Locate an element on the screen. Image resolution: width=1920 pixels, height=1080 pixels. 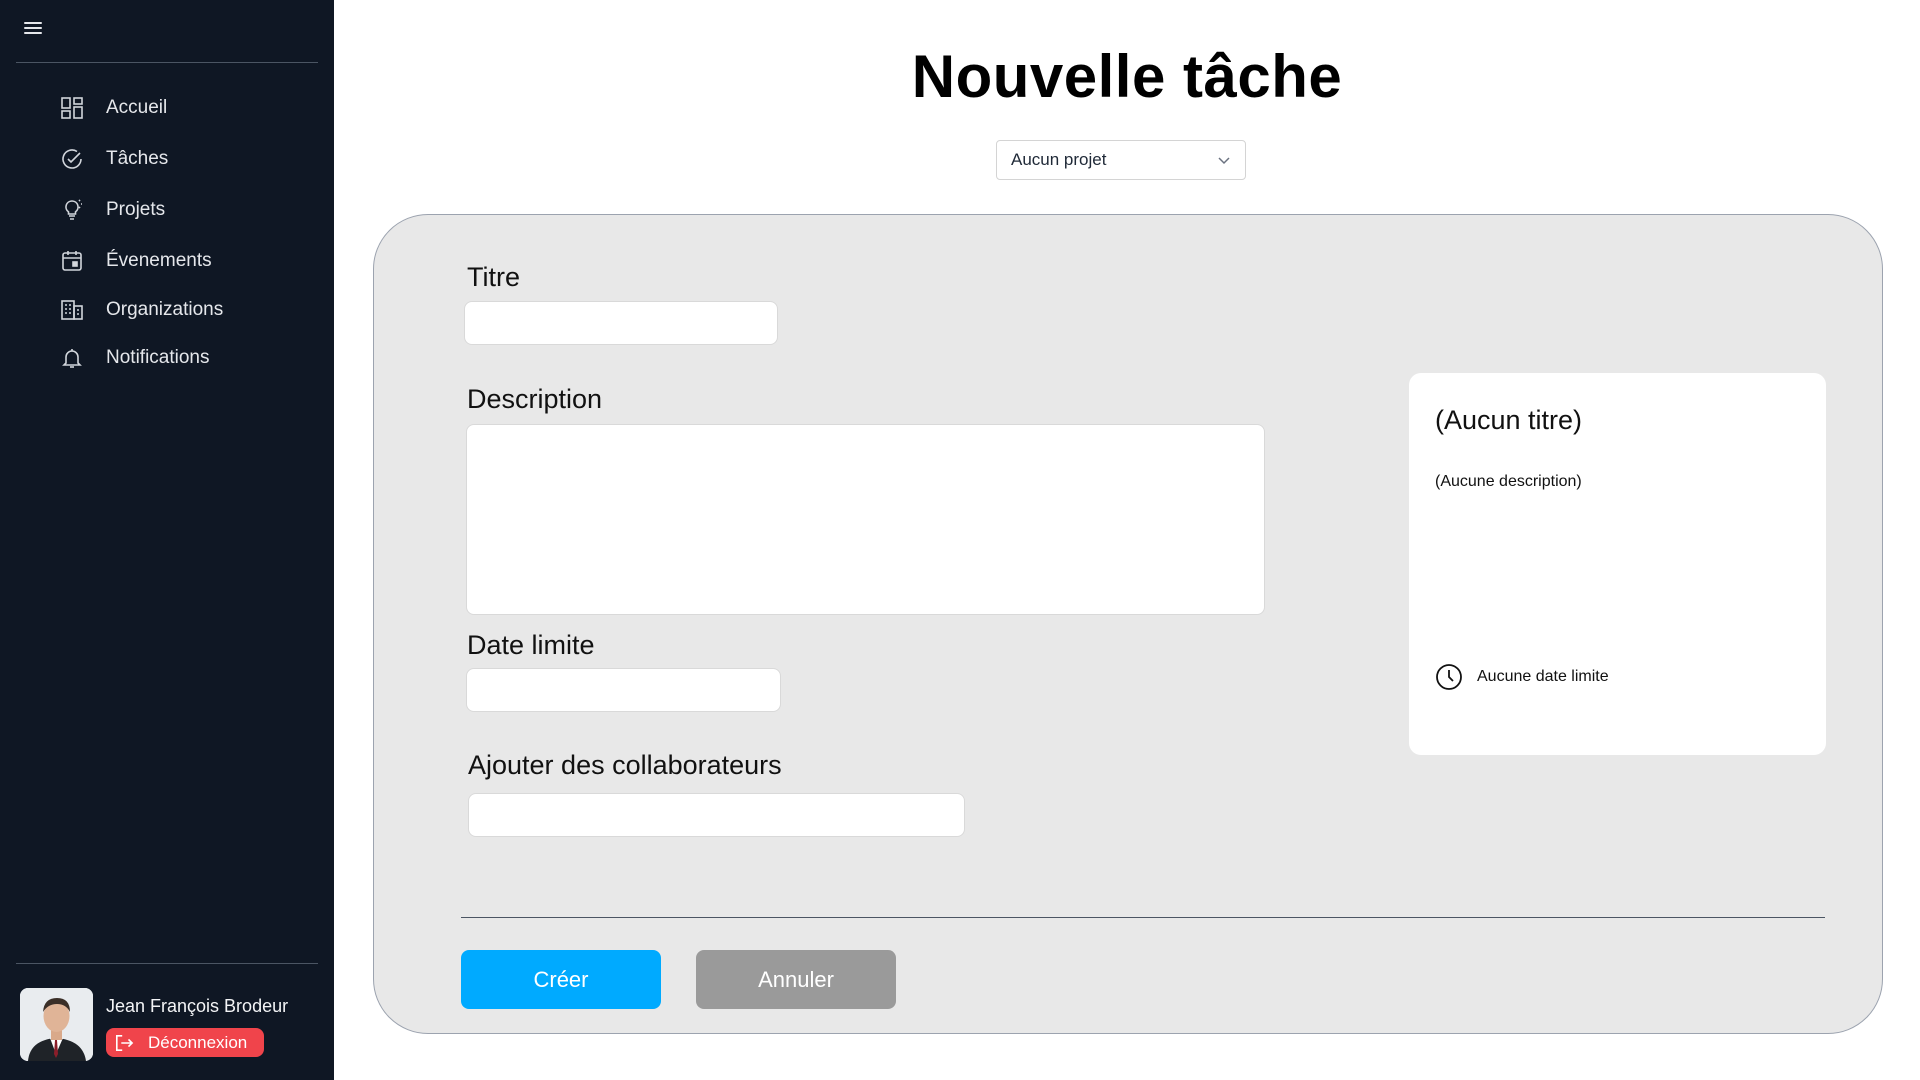
create-button: Créer is located at coordinates (561, 979).